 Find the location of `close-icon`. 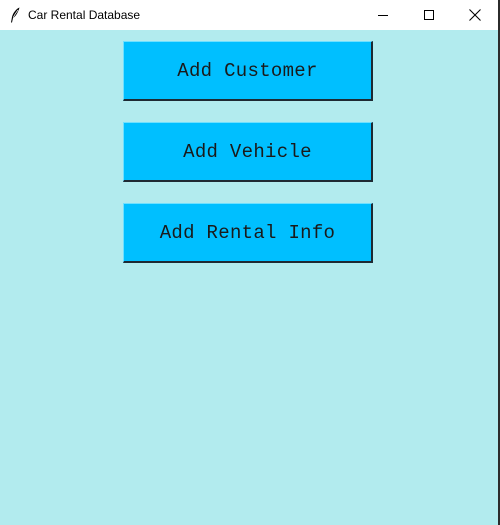

close-icon is located at coordinates (475, 15).